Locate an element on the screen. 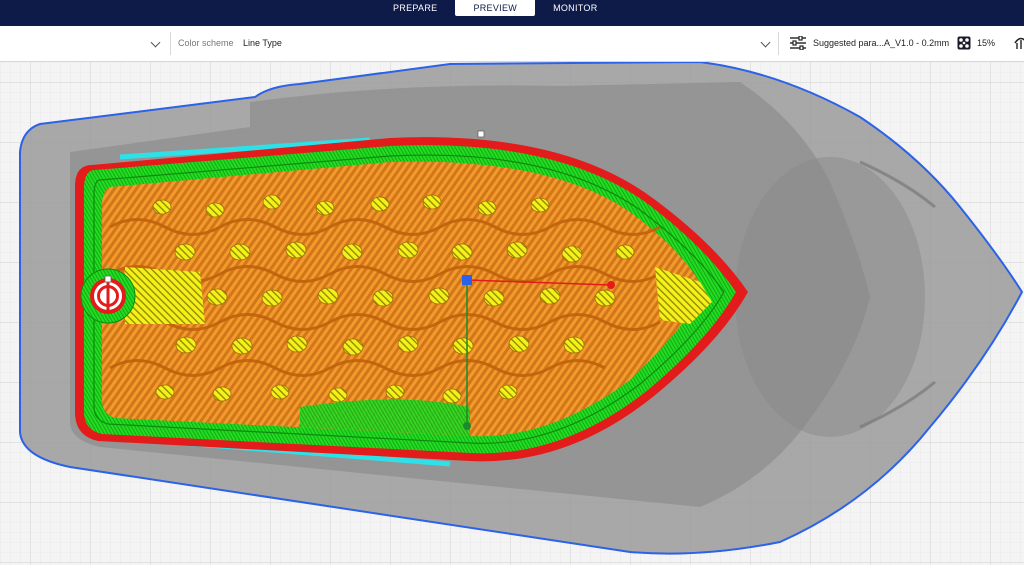 This screenshot has width=1024, height=565. color-scheme-dropdown: Color scheme Line Type is located at coordinates (473, 43).